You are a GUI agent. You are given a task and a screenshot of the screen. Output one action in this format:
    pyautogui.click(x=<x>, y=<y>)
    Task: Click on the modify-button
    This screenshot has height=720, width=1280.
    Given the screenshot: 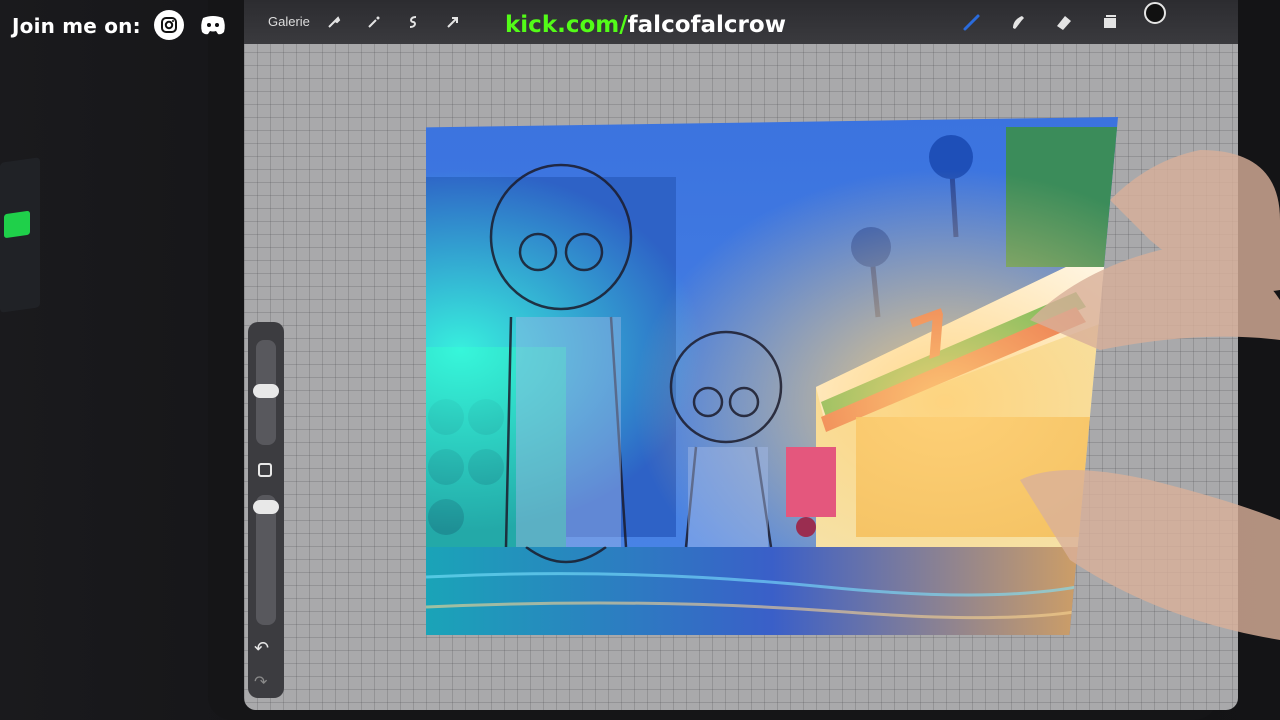 What is the action you would take?
    pyautogui.click(x=265, y=470)
    